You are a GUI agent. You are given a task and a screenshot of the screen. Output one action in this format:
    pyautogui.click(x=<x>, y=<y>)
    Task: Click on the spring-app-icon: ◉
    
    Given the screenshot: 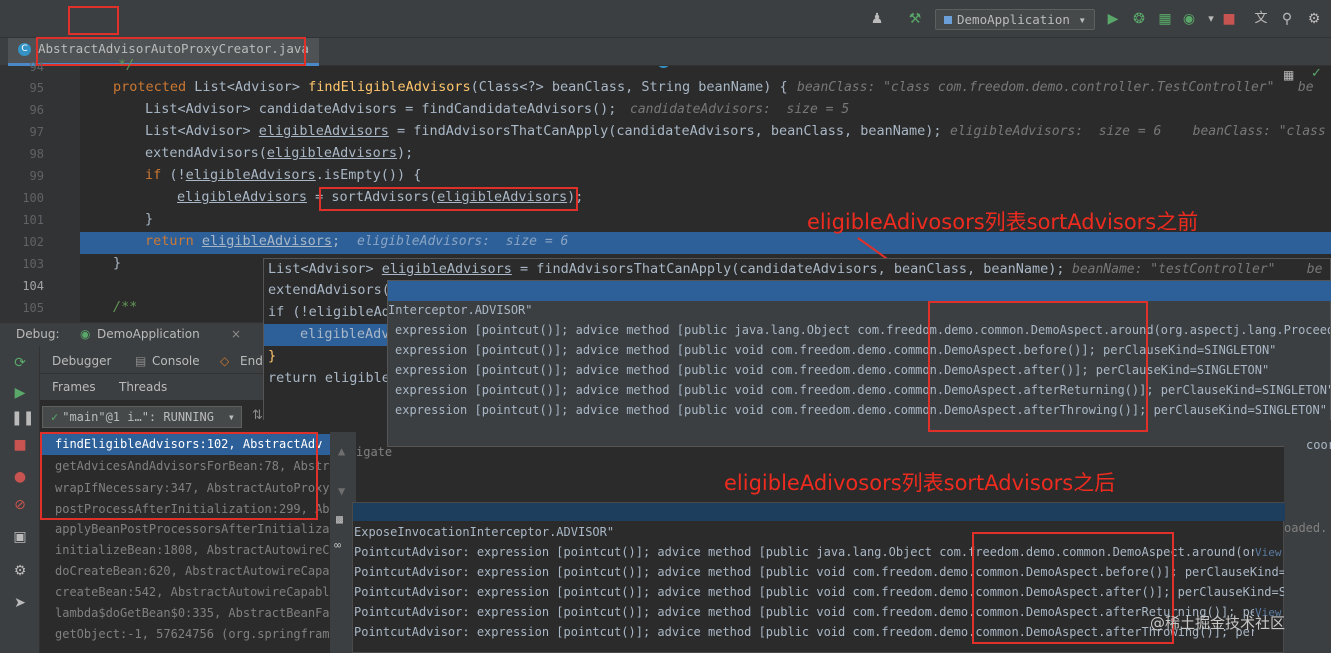 What is the action you would take?
    pyautogui.click(x=85, y=334)
    